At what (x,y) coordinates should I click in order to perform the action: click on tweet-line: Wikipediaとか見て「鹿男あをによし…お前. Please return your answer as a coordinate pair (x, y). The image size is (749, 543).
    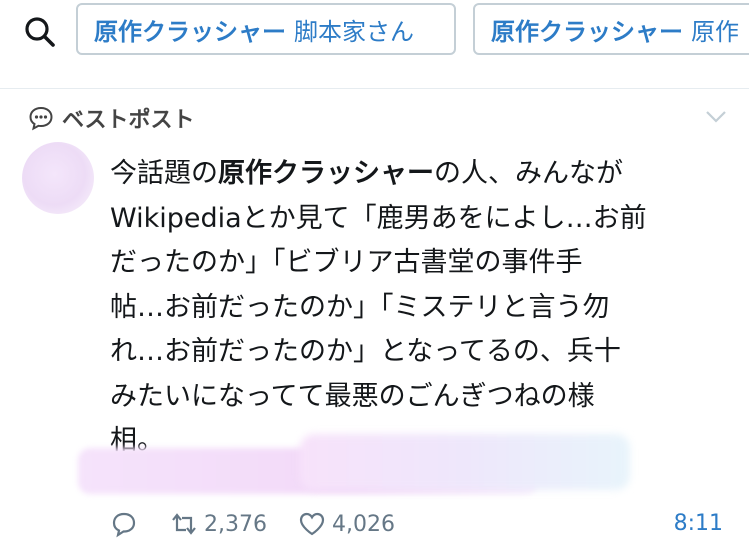
    Looking at the image, I should click on (378, 218).